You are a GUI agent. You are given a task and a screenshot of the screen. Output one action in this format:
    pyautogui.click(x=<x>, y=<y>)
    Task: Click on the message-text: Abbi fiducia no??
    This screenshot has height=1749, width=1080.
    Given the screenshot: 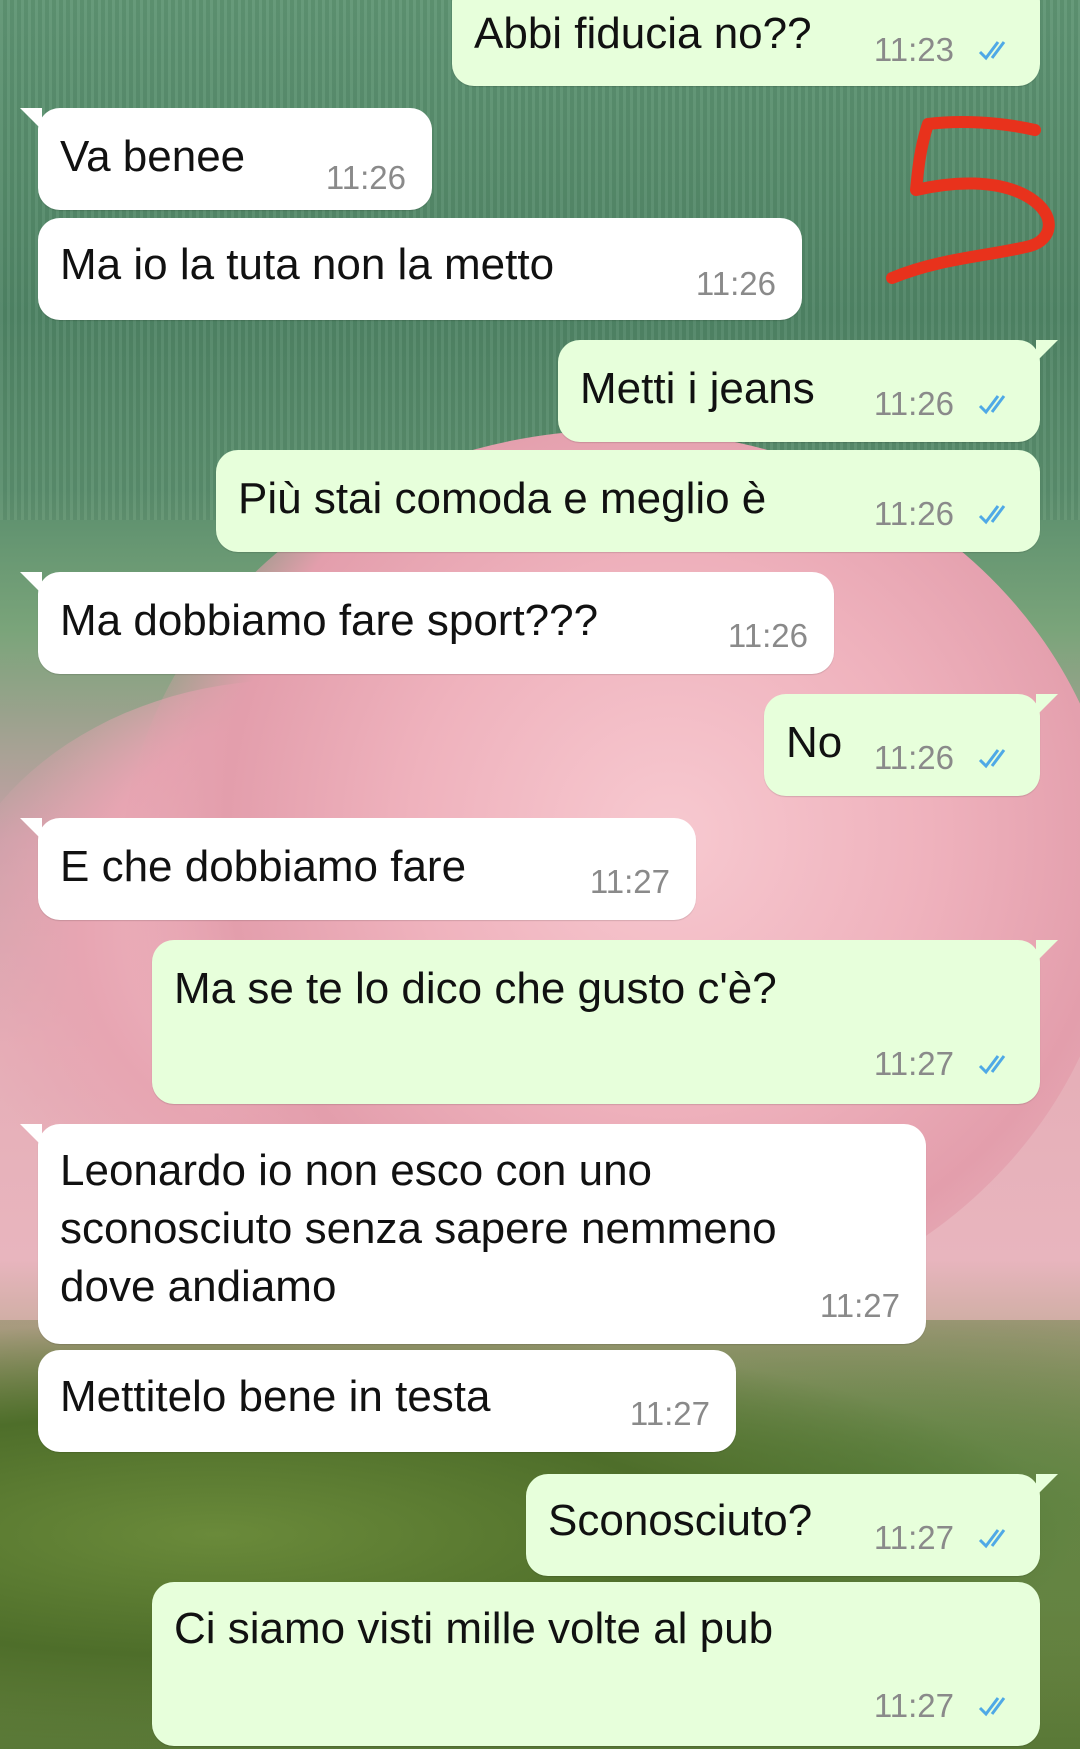 What is the action you would take?
    pyautogui.click(x=643, y=33)
    